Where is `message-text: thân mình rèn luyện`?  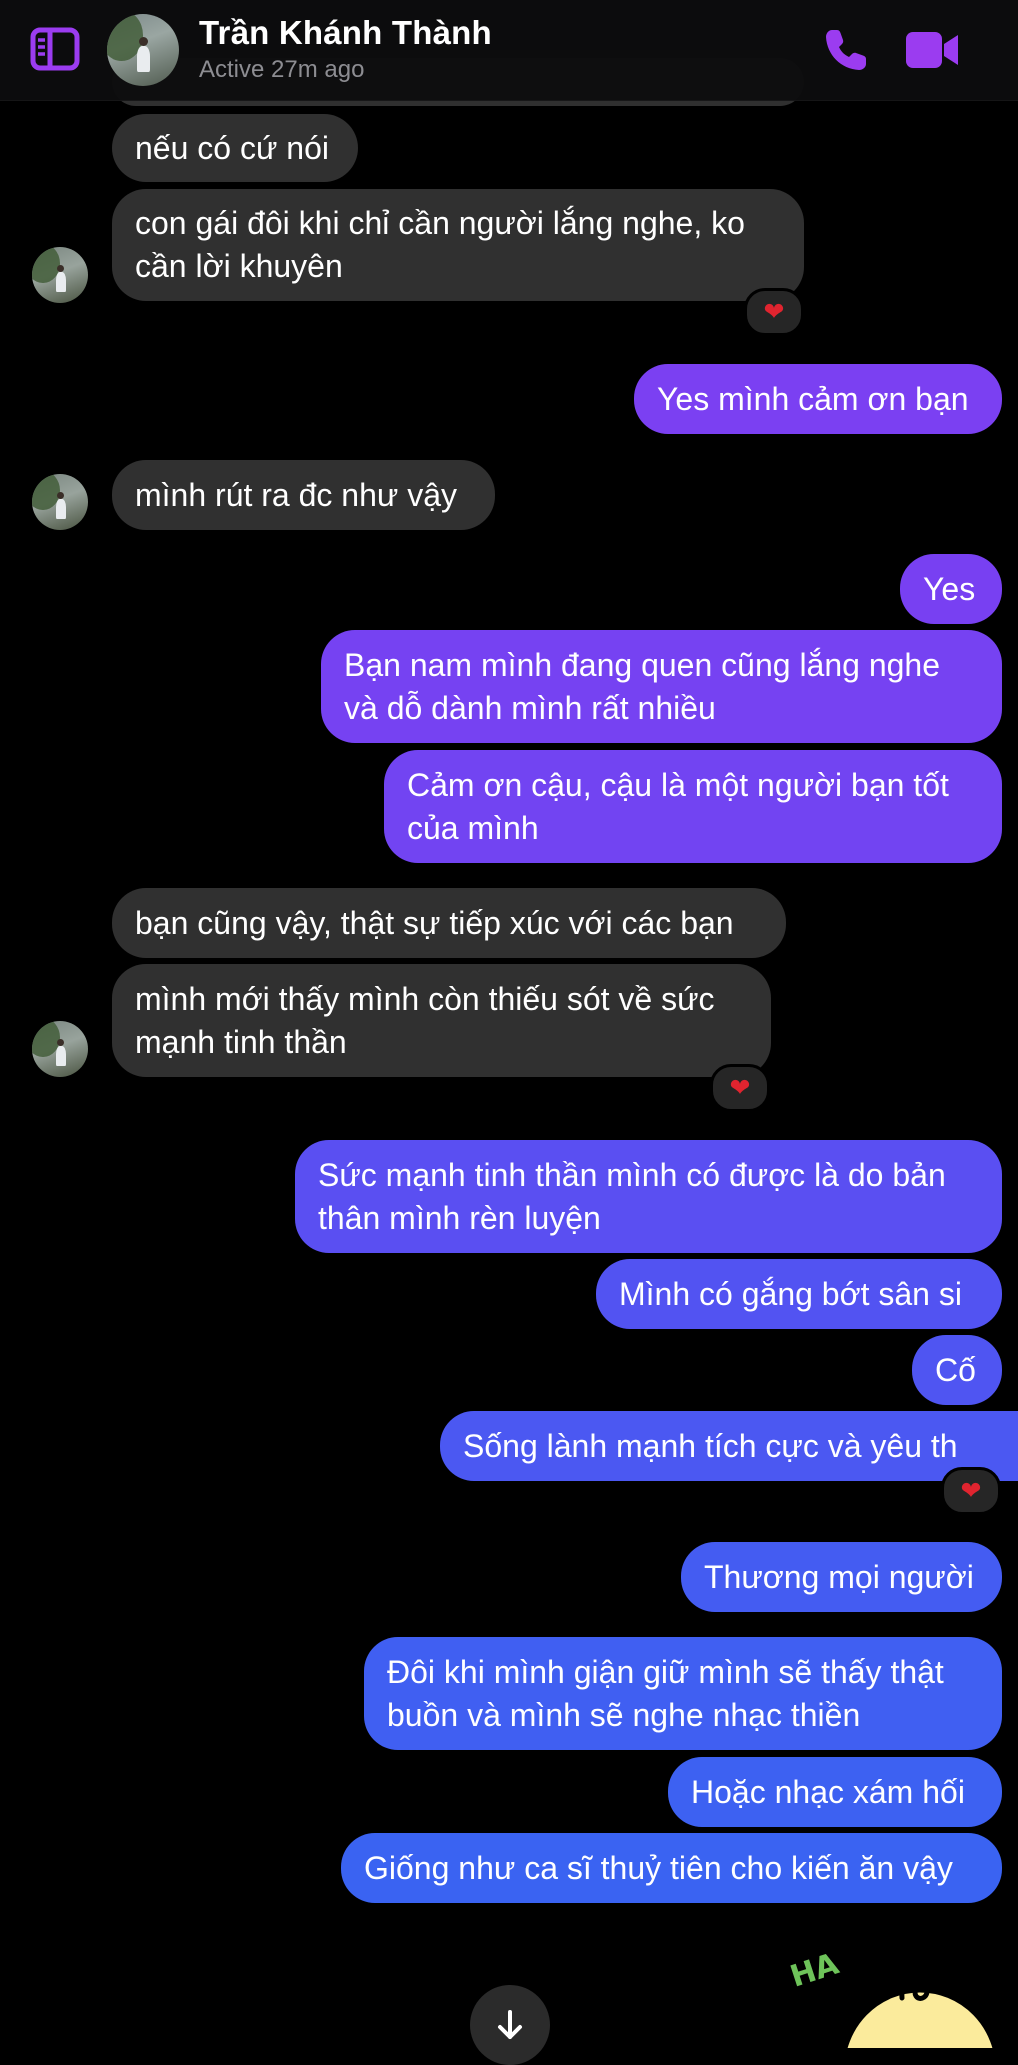
message-text: thân mình rèn luyện is located at coordinates (459, 1217).